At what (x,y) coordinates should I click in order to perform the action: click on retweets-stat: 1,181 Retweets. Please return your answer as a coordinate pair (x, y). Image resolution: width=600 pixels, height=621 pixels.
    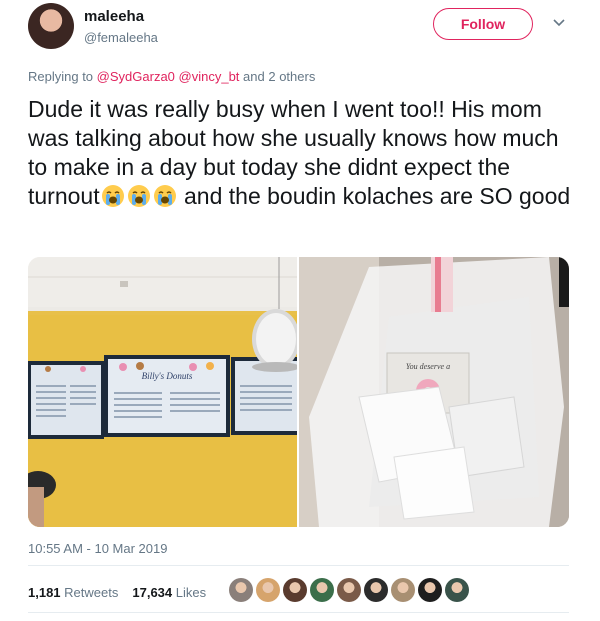
    Looking at the image, I should click on (73, 592).